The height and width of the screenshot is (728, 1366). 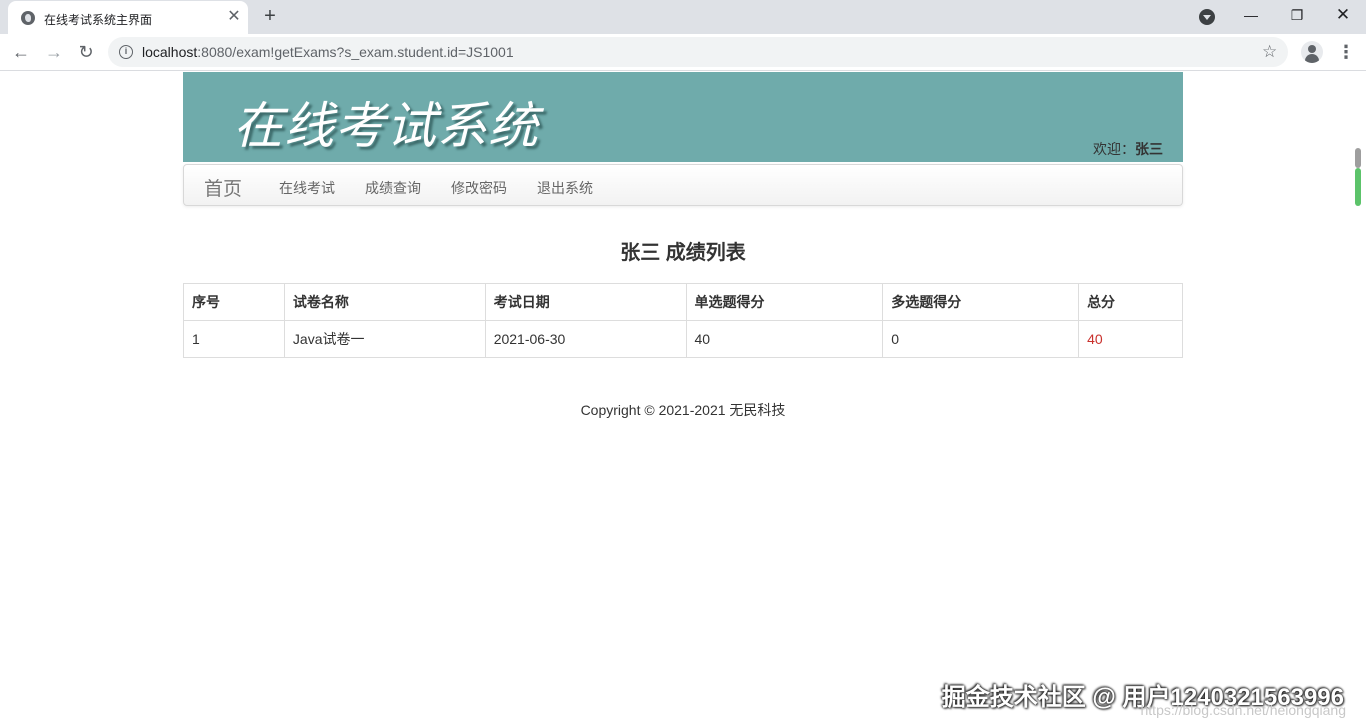 What do you see at coordinates (384, 339) in the screenshot?
I see `cell-paper-name: Java试卷一` at bounding box center [384, 339].